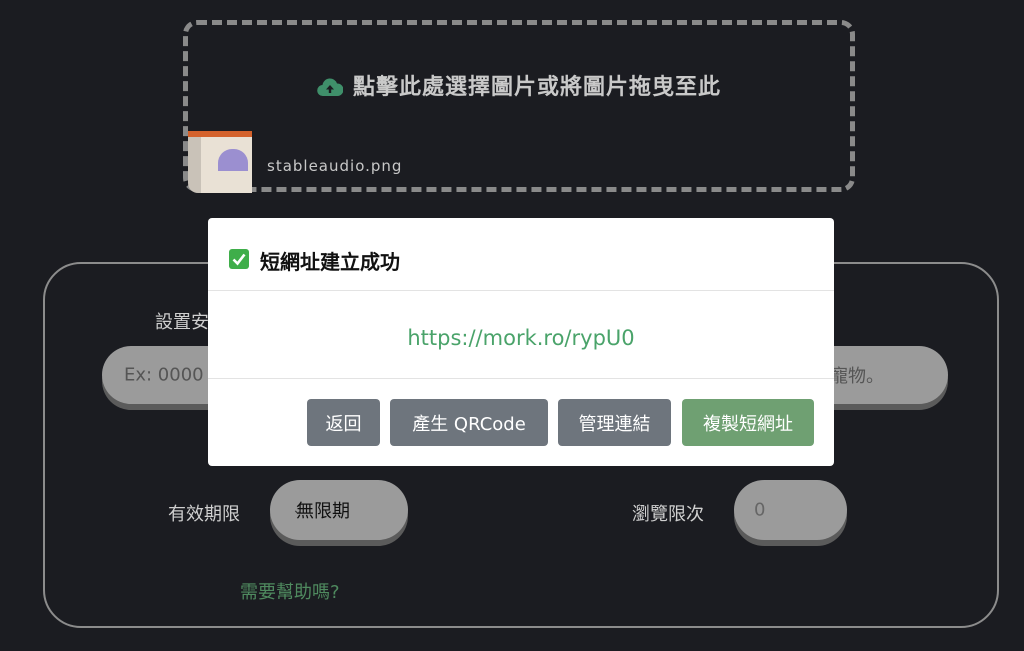  What do you see at coordinates (614, 422) in the screenshot?
I see `manage-links-button: 管理連結` at bounding box center [614, 422].